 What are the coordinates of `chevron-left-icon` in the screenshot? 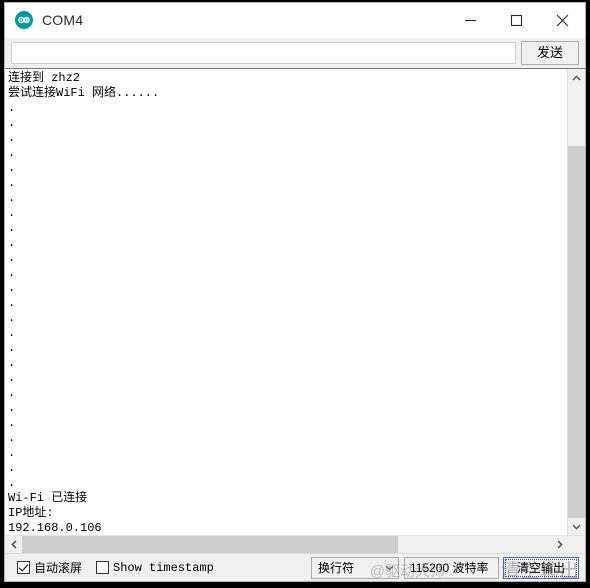 It's located at (13, 544).